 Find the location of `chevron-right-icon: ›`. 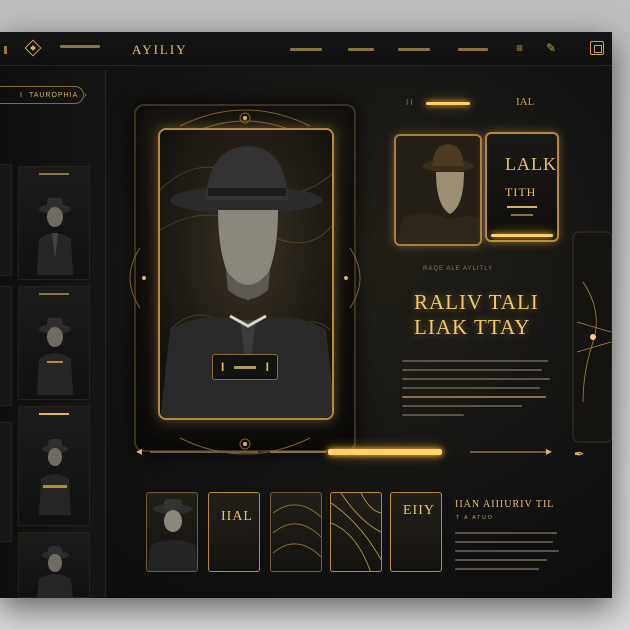

chevron-right-icon: › is located at coordinates (86, 95).